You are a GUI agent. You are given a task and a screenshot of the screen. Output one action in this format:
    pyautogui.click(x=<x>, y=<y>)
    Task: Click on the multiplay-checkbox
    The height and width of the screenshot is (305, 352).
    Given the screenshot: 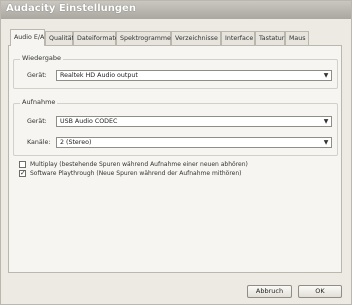 What is the action you would take?
    pyautogui.click(x=22, y=164)
    